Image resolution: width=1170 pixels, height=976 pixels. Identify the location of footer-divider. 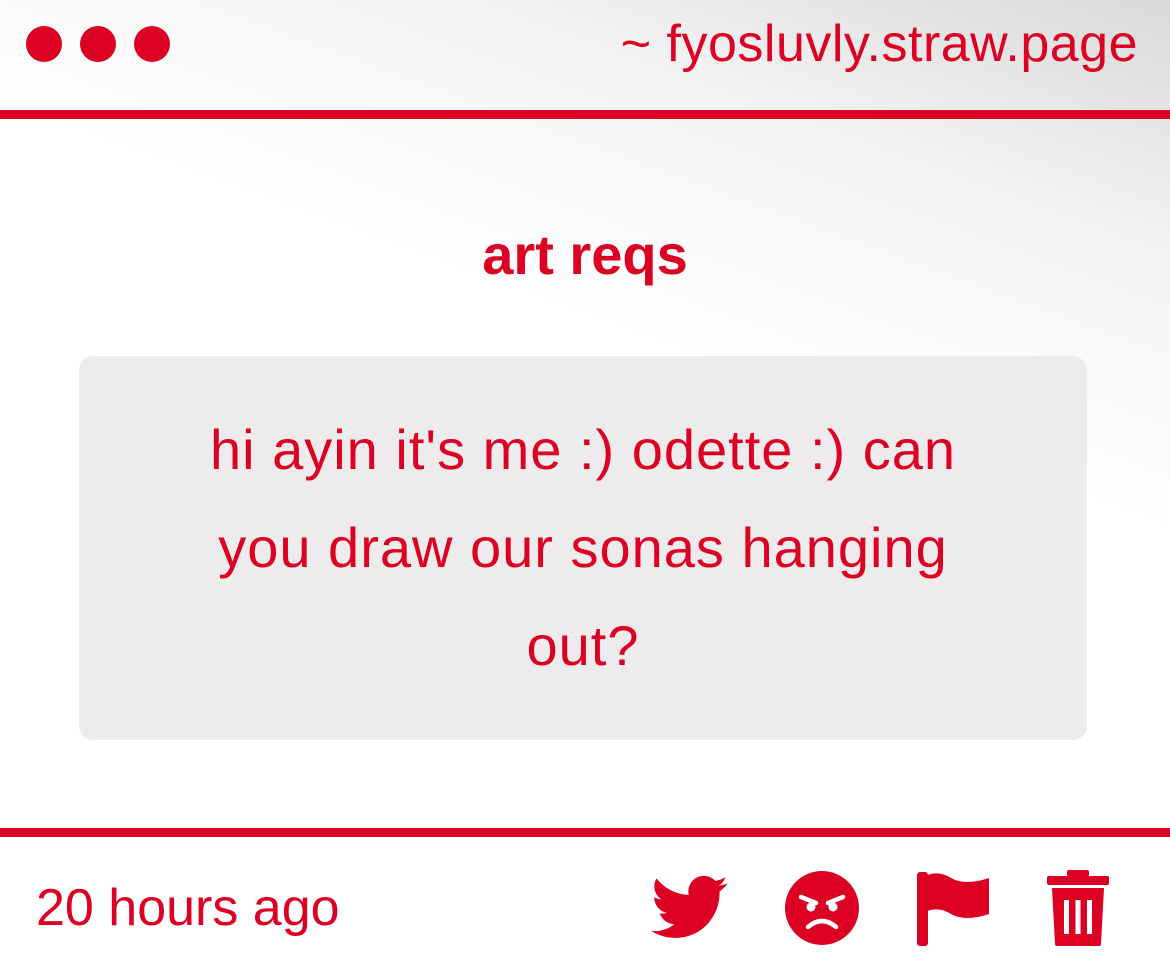
(585, 832).